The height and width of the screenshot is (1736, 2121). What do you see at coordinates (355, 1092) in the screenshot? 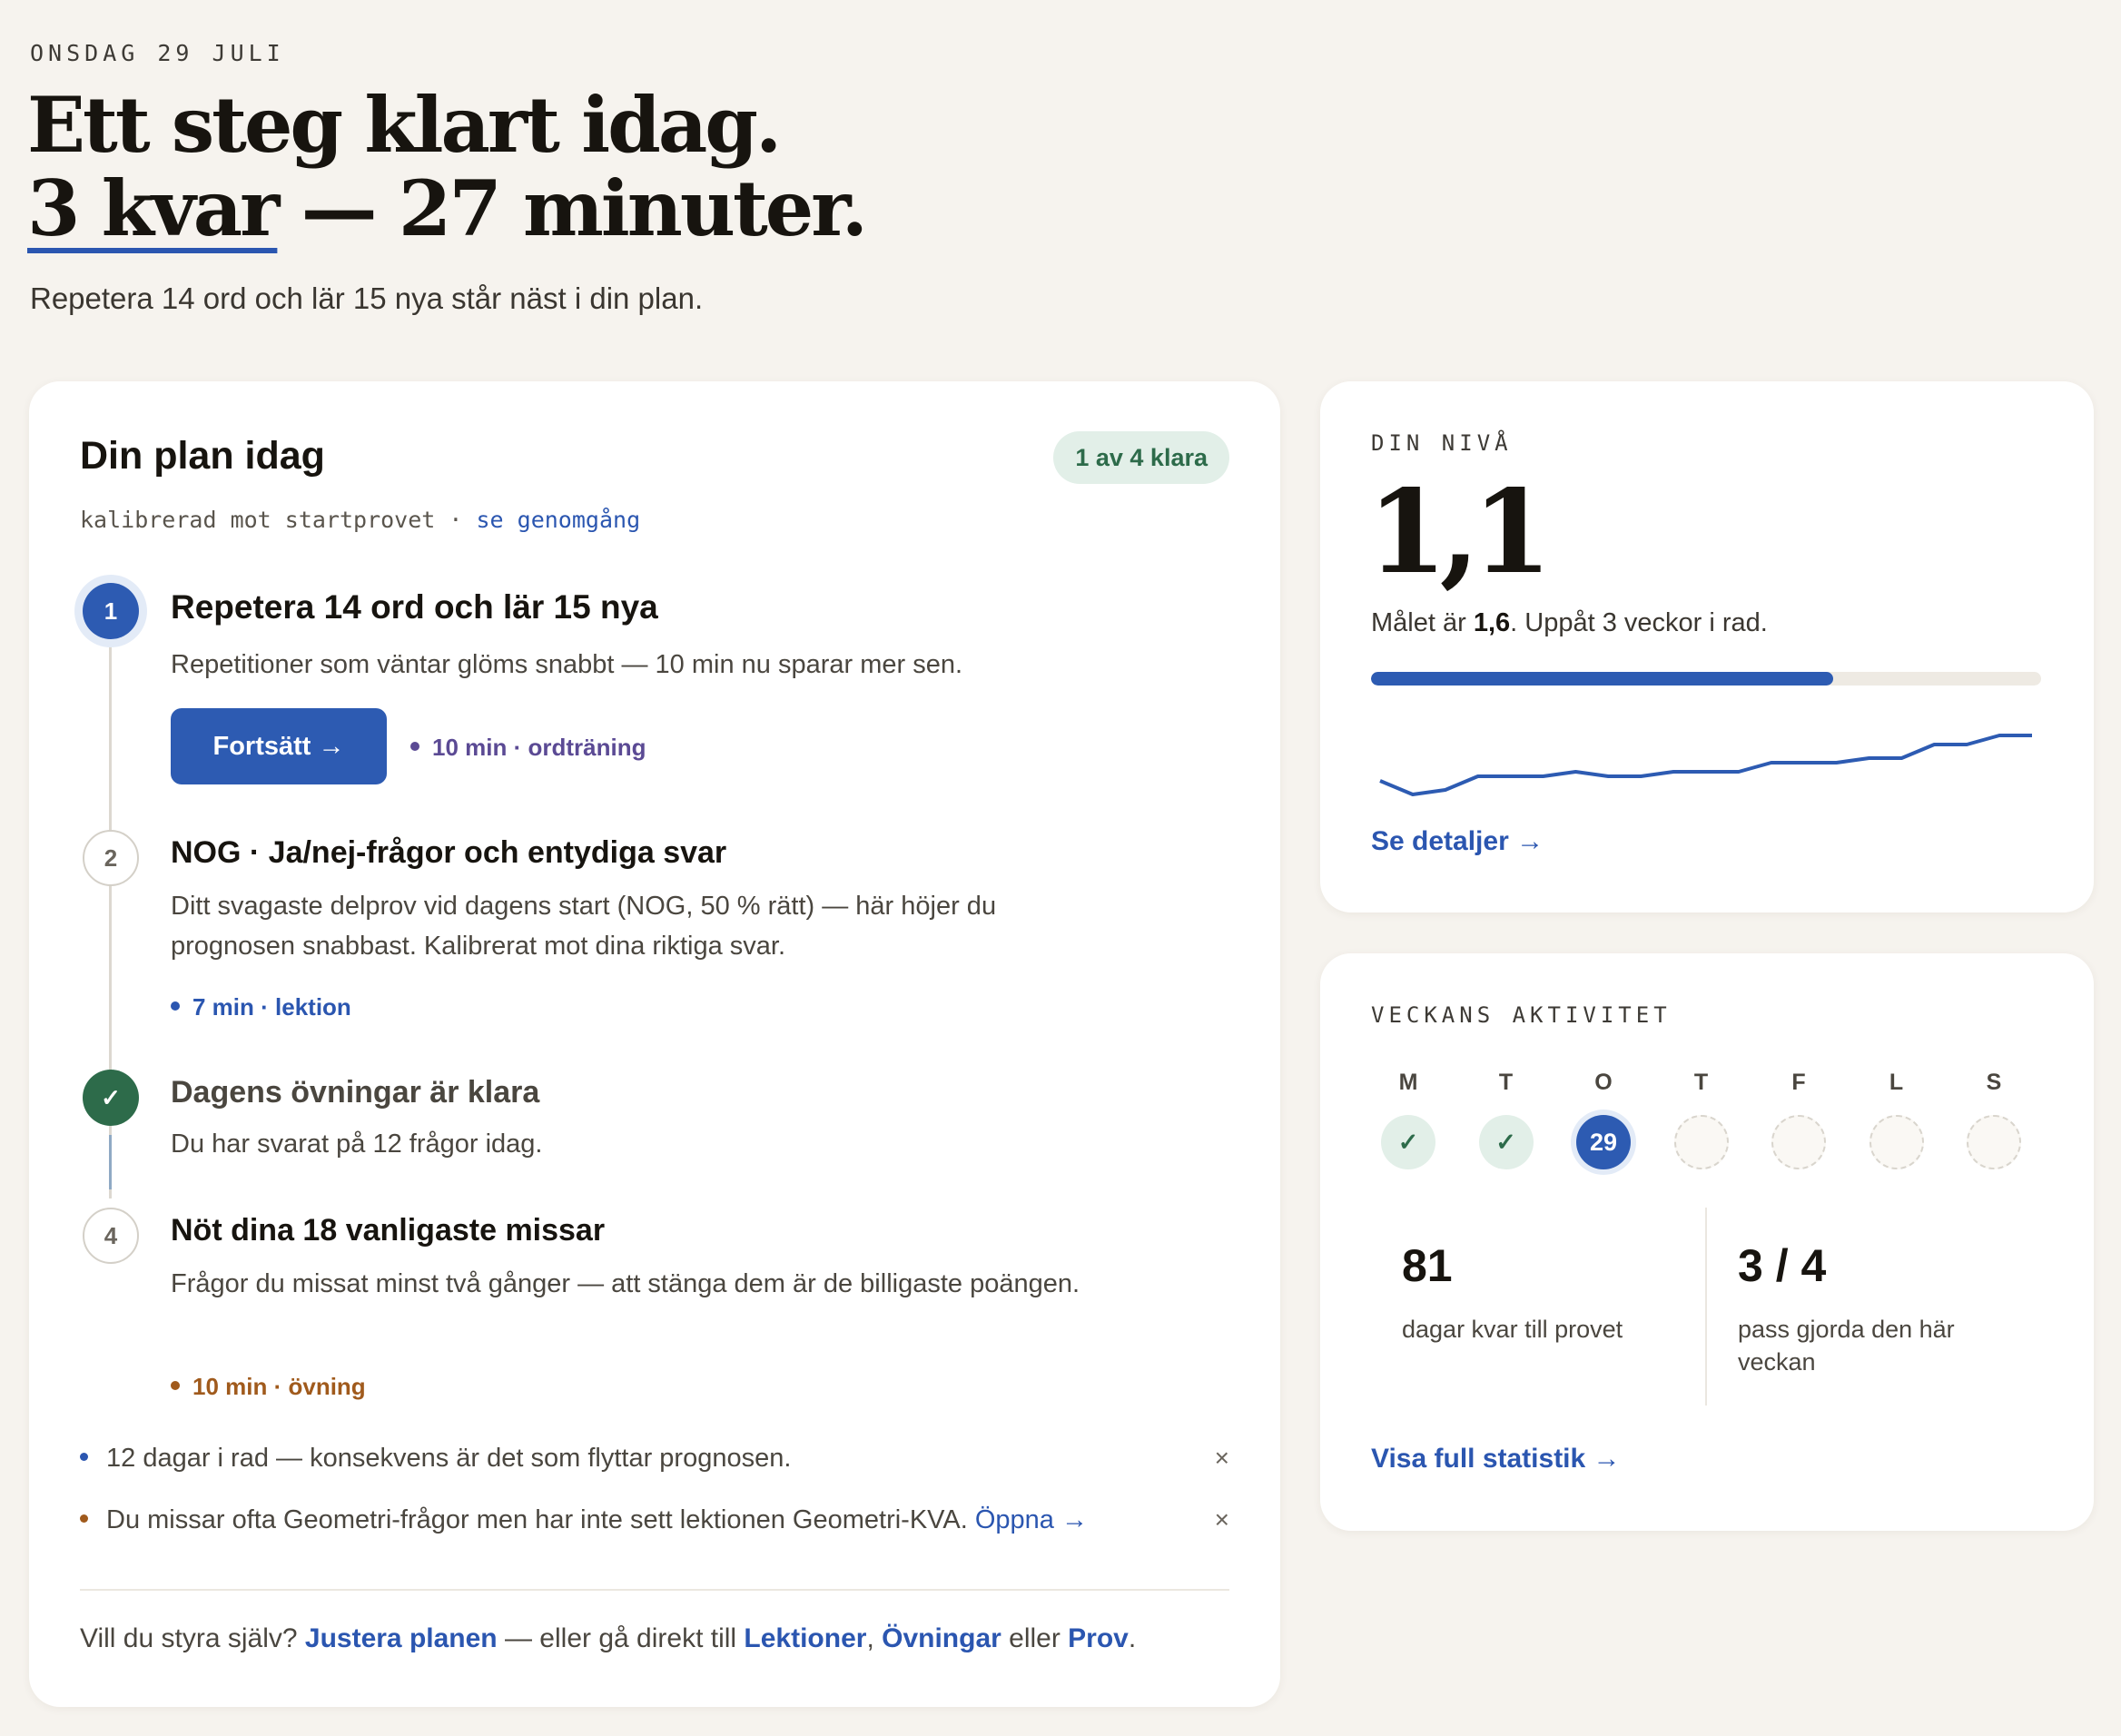
I see `step-title-3: Dagens övningar är klara` at bounding box center [355, 1092].